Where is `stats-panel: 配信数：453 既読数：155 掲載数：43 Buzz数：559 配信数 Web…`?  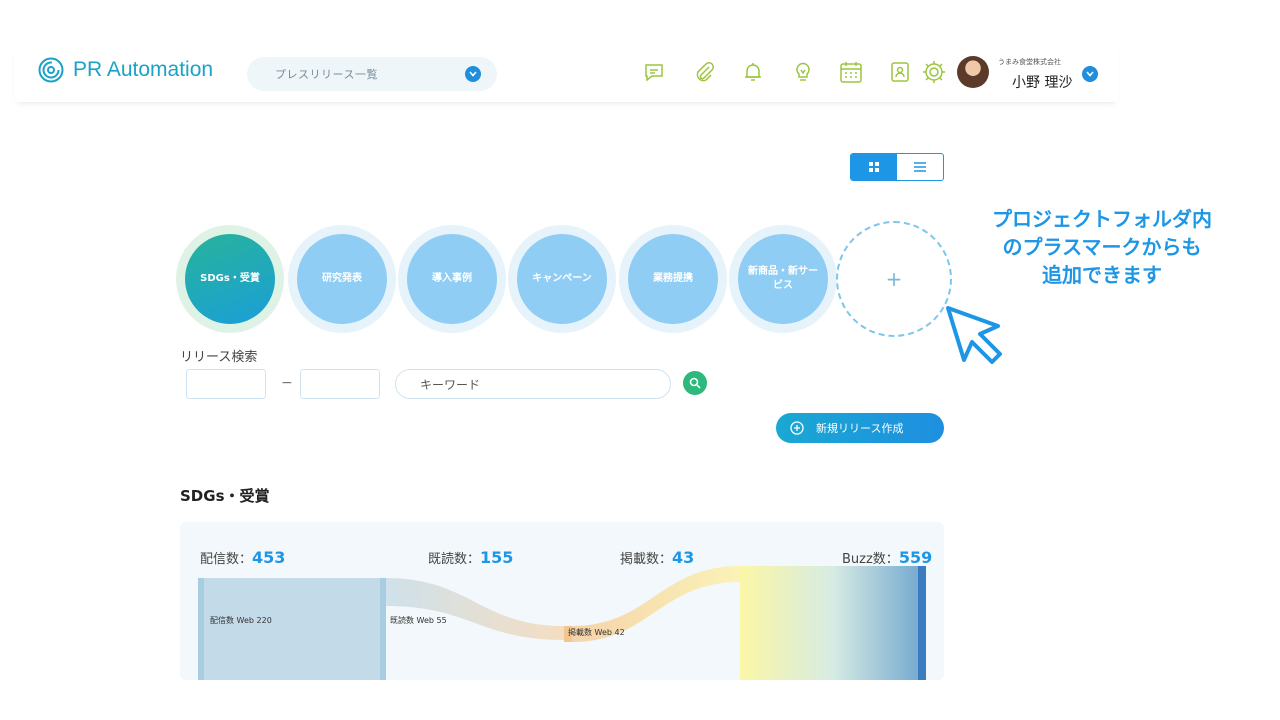 stats-panel: 配信数：453 既読数：155 掲載数：43 Buzz数：559 配信数 Web… is located at coordinates (562, 601).